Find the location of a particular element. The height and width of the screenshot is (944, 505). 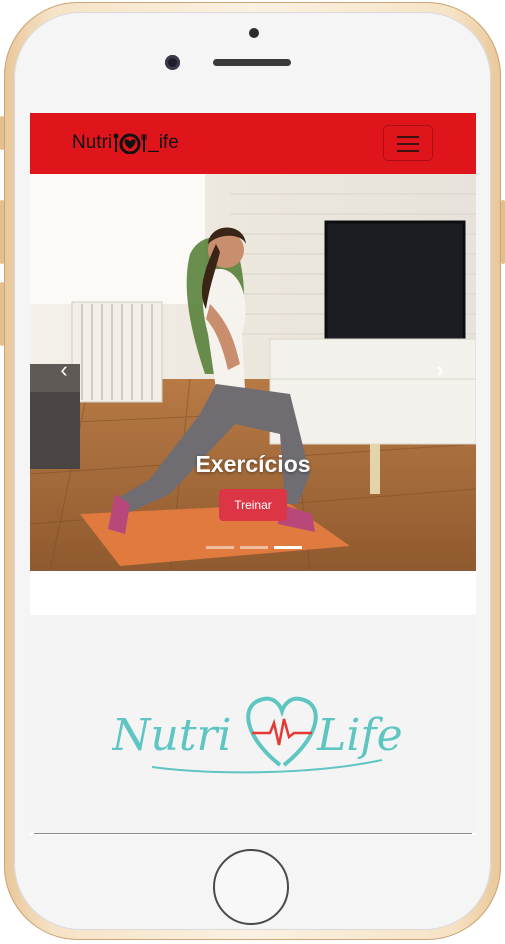

chevron-right-icon: › is located at coordinates (440, 369).